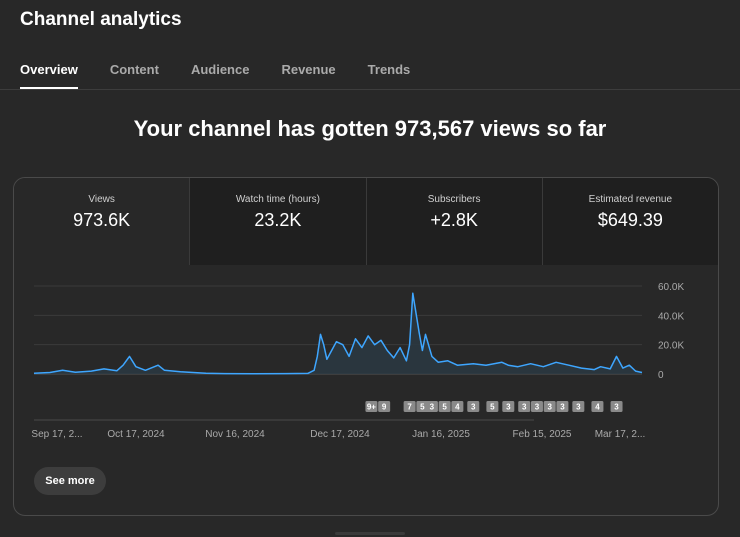  I want to click on metric-value: +2.8K, so click(454, 220).